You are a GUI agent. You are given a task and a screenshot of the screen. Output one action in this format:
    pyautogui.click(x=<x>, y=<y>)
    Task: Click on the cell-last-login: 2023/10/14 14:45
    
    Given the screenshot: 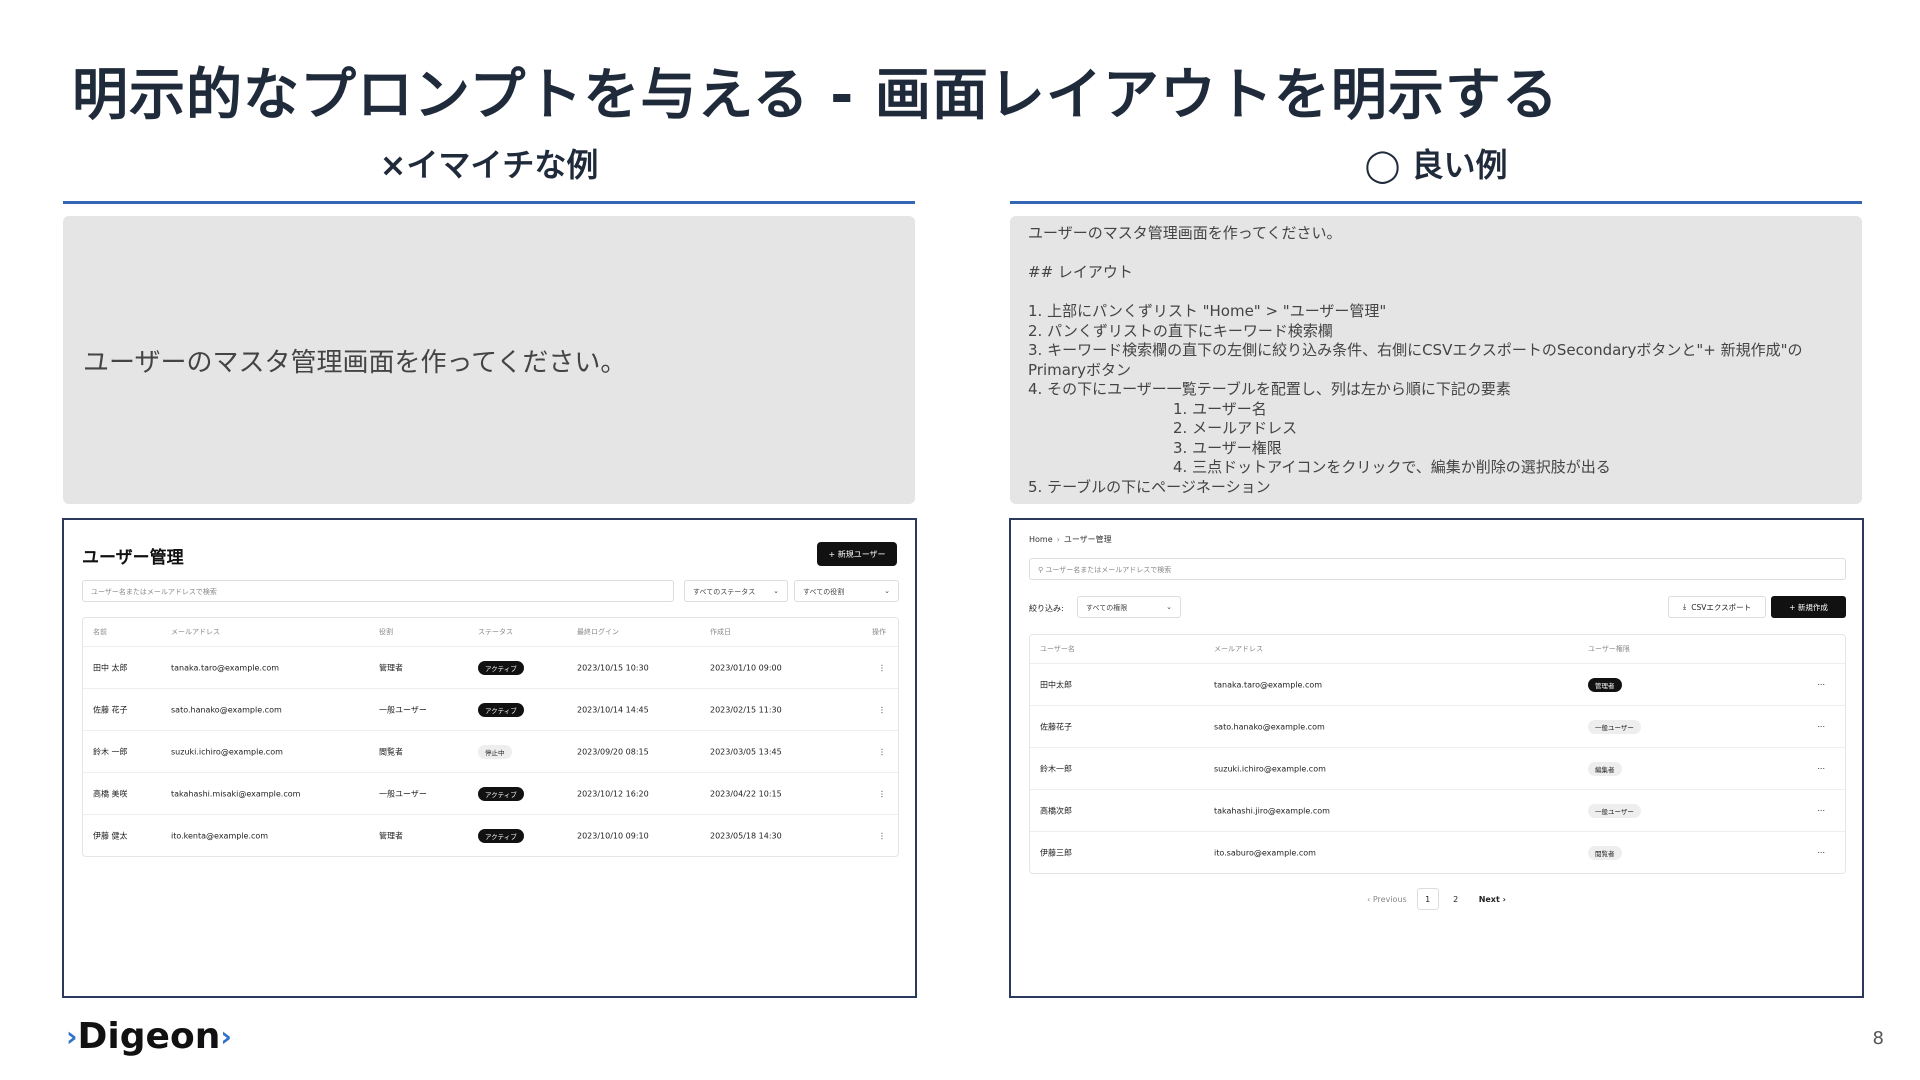 What is the action you would take?
    pyautogui.click(x=613, y=709)
    